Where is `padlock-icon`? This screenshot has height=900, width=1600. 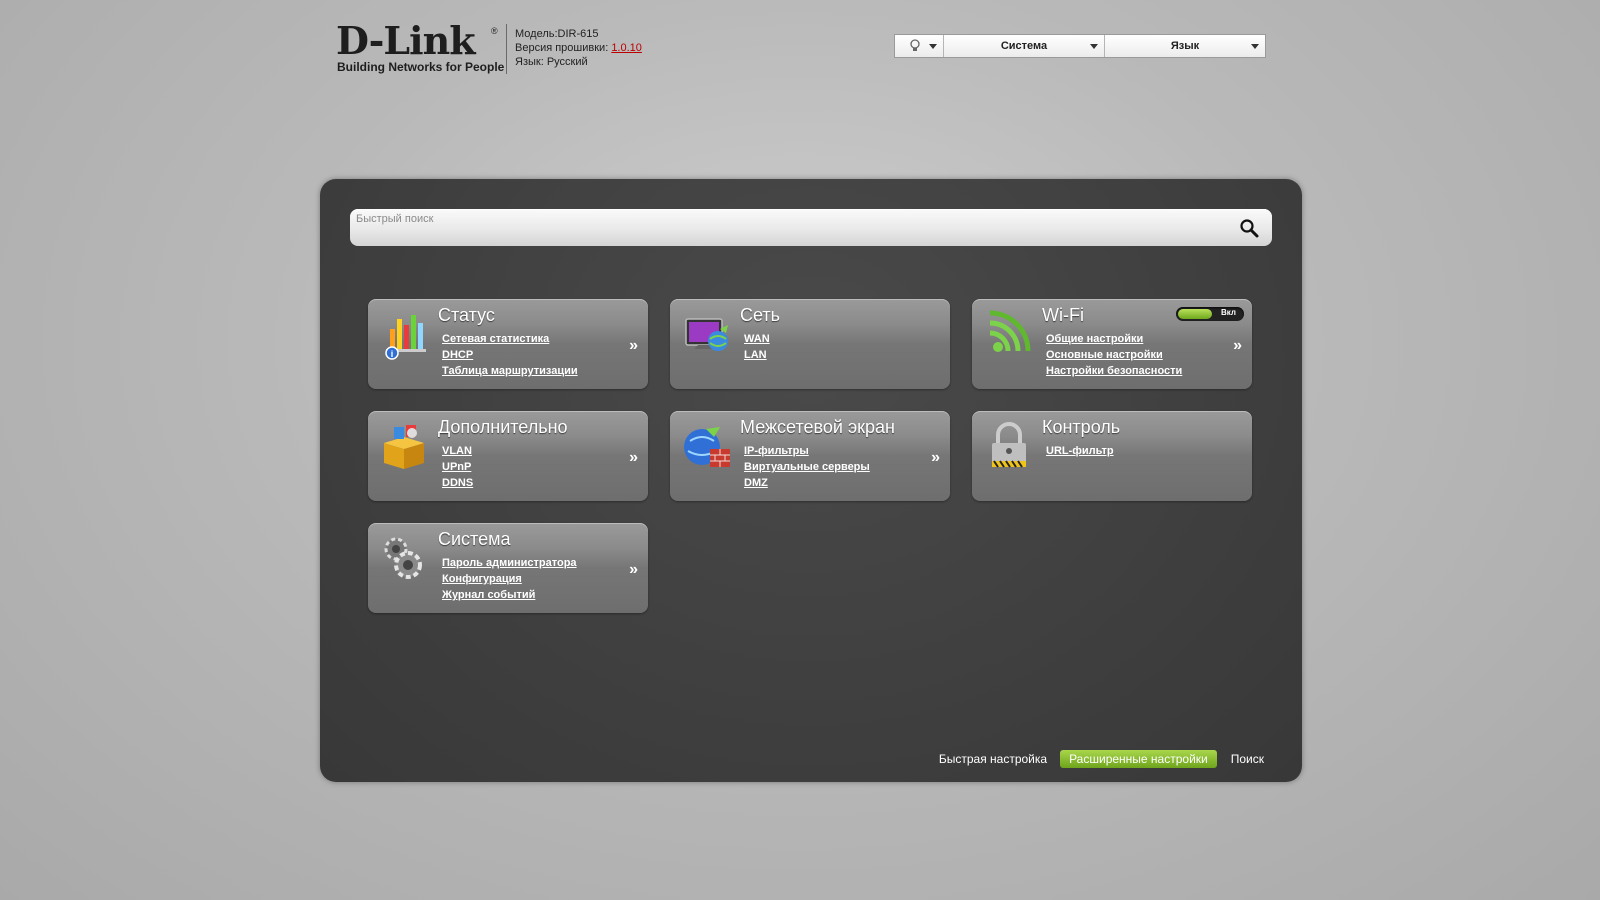
padlock-icon is located at coordinates (1009, 445).